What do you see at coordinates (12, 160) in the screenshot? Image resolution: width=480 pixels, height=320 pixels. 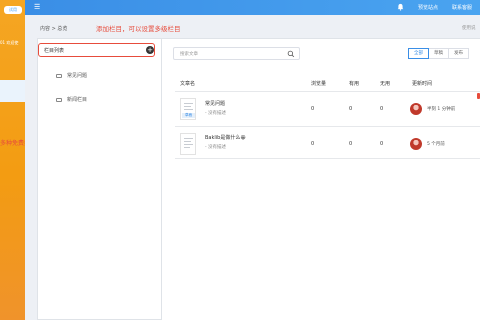 I see `left-strip: 试用 01 欢迎使` at bounding box center [12, 160].